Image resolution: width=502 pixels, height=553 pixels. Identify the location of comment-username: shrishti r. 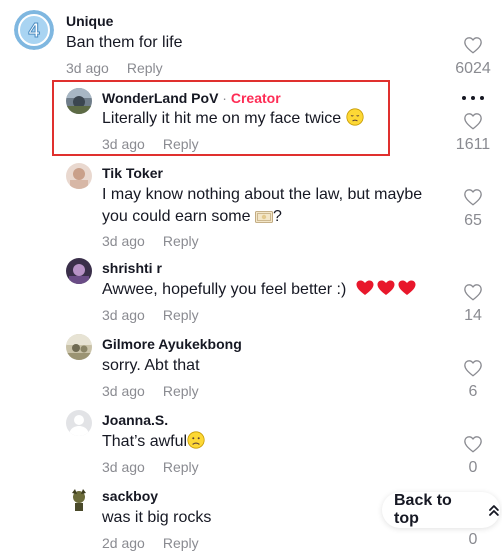
(132, 268).